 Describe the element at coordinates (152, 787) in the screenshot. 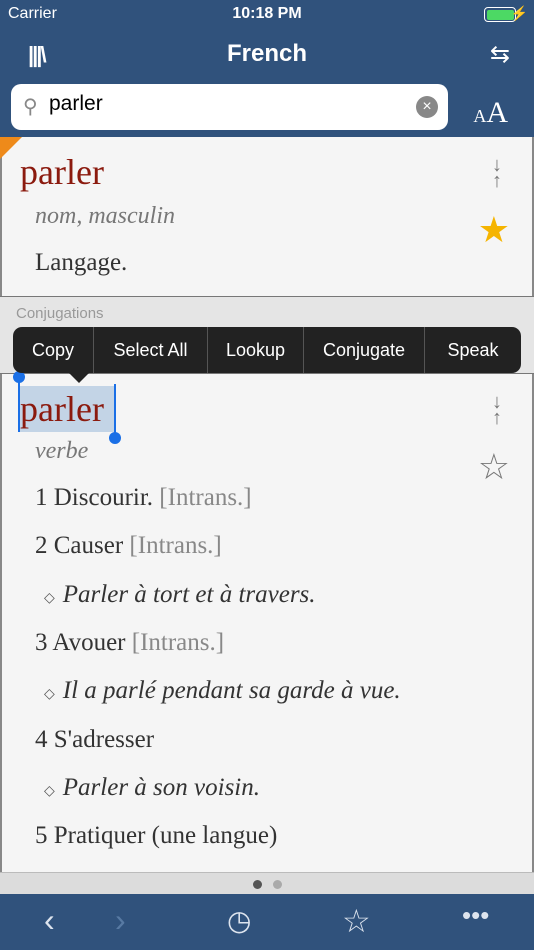

I see `example: ◇ Parler à son voisin.` at that location.